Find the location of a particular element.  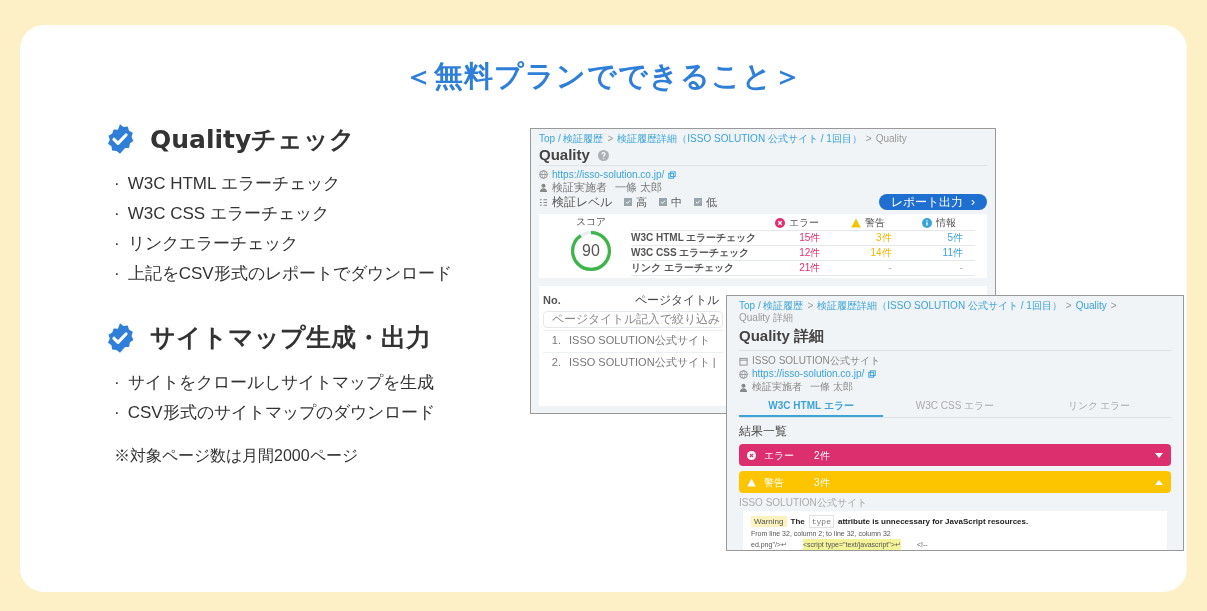

tab: リンク エラー is located at coordinates (1099, 407).